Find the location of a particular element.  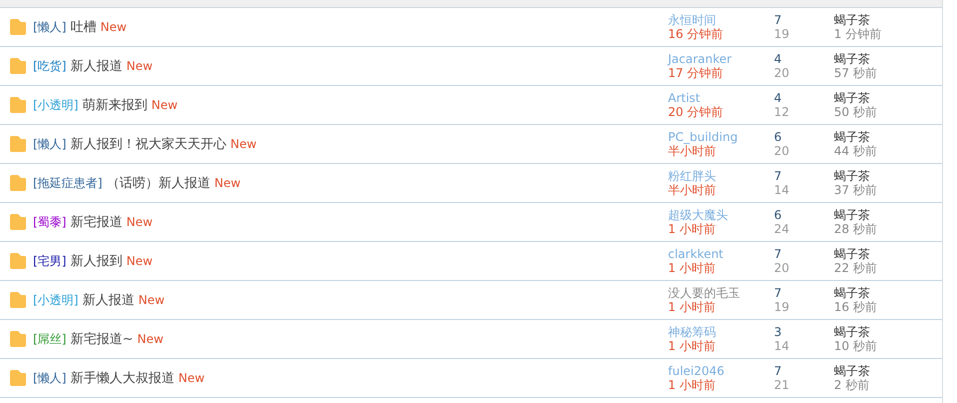

last-reply-time: 57 秒前 is located at coordinates (856, 73).